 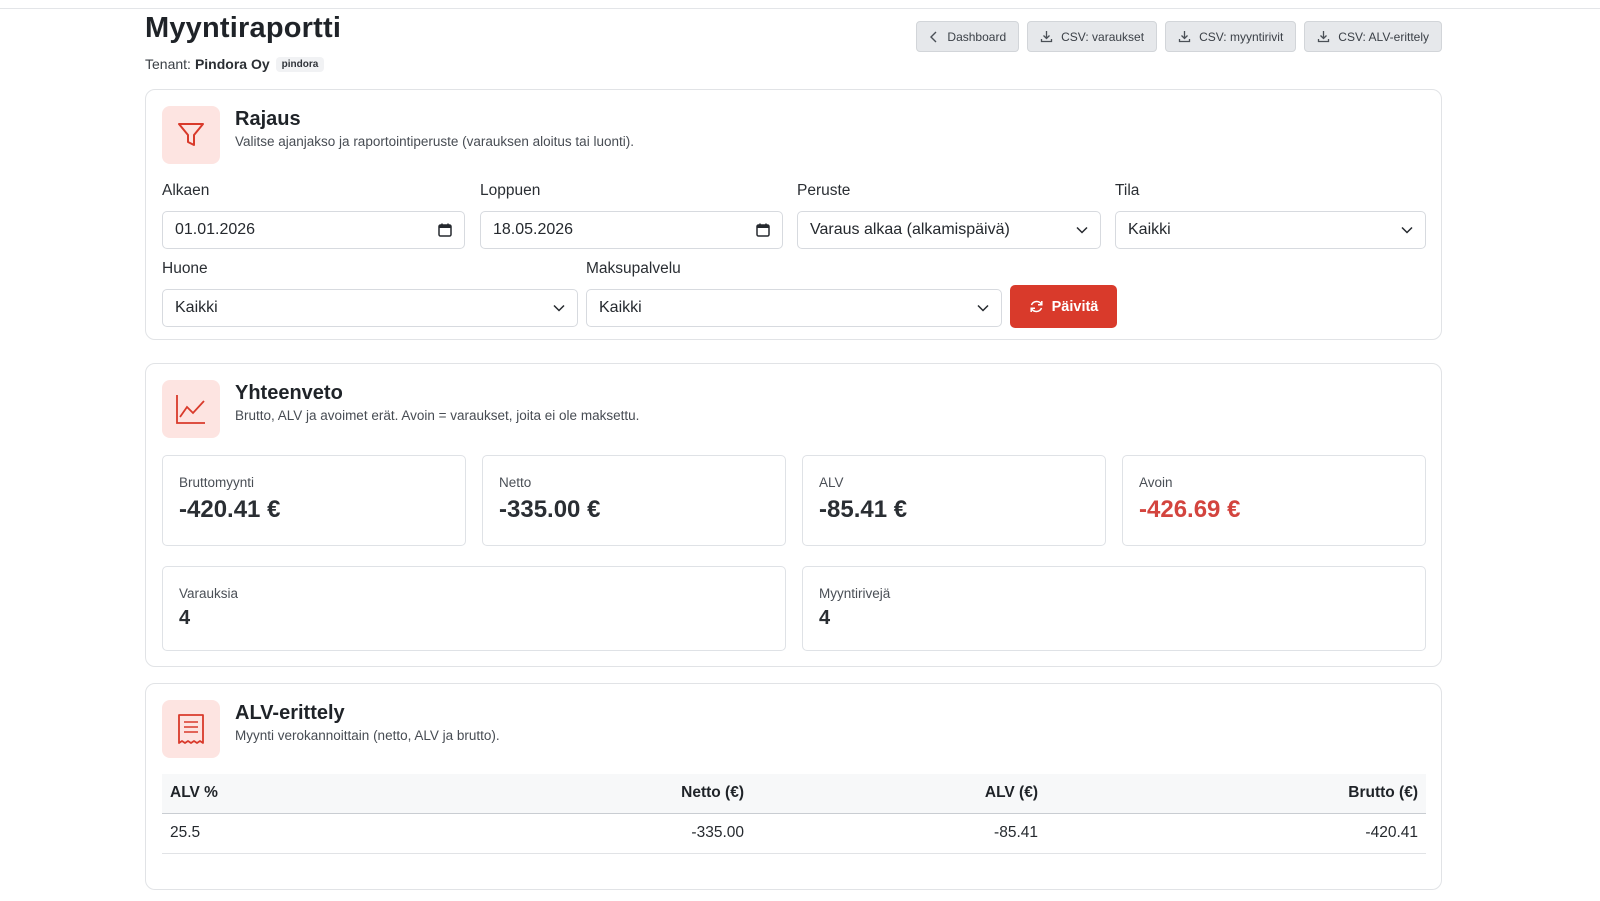 What do you see at coordinates (933, 36) in the screenshot?
I see `chevron-left-icon` at bounding box center [933, 36].